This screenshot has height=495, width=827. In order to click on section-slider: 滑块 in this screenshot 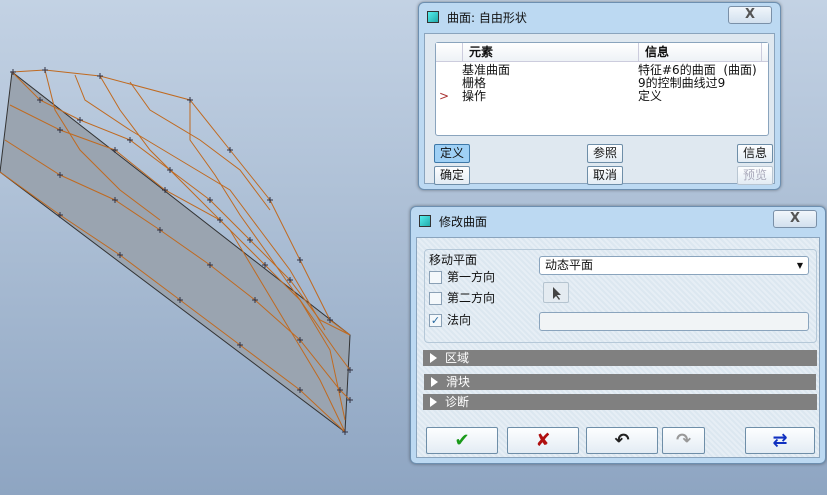, I will do `click(620, 382)`.